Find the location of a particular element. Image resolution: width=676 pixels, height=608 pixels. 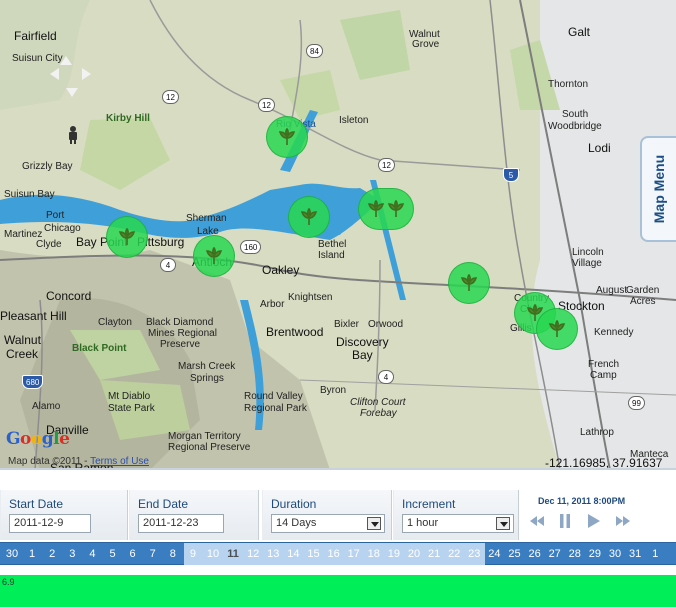

map-label: Bethel is located at coordinates (332, 244).